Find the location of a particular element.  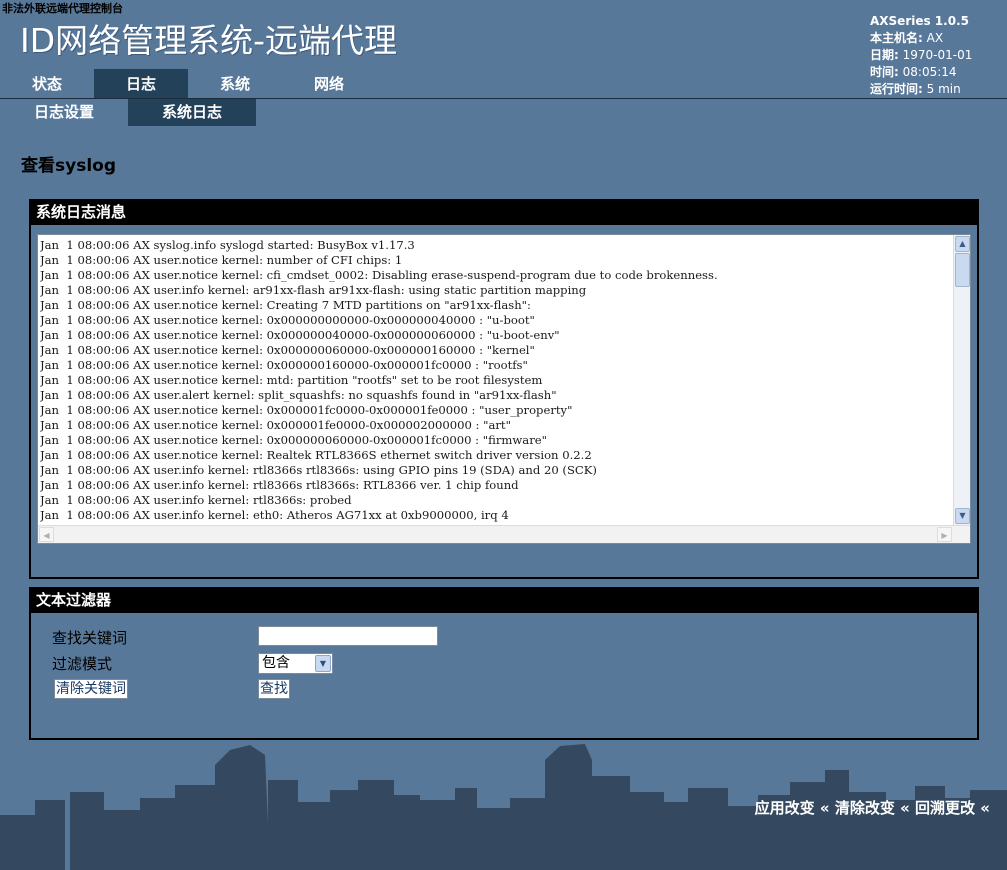

scroll-thumb is located at coordinates (962, 270).